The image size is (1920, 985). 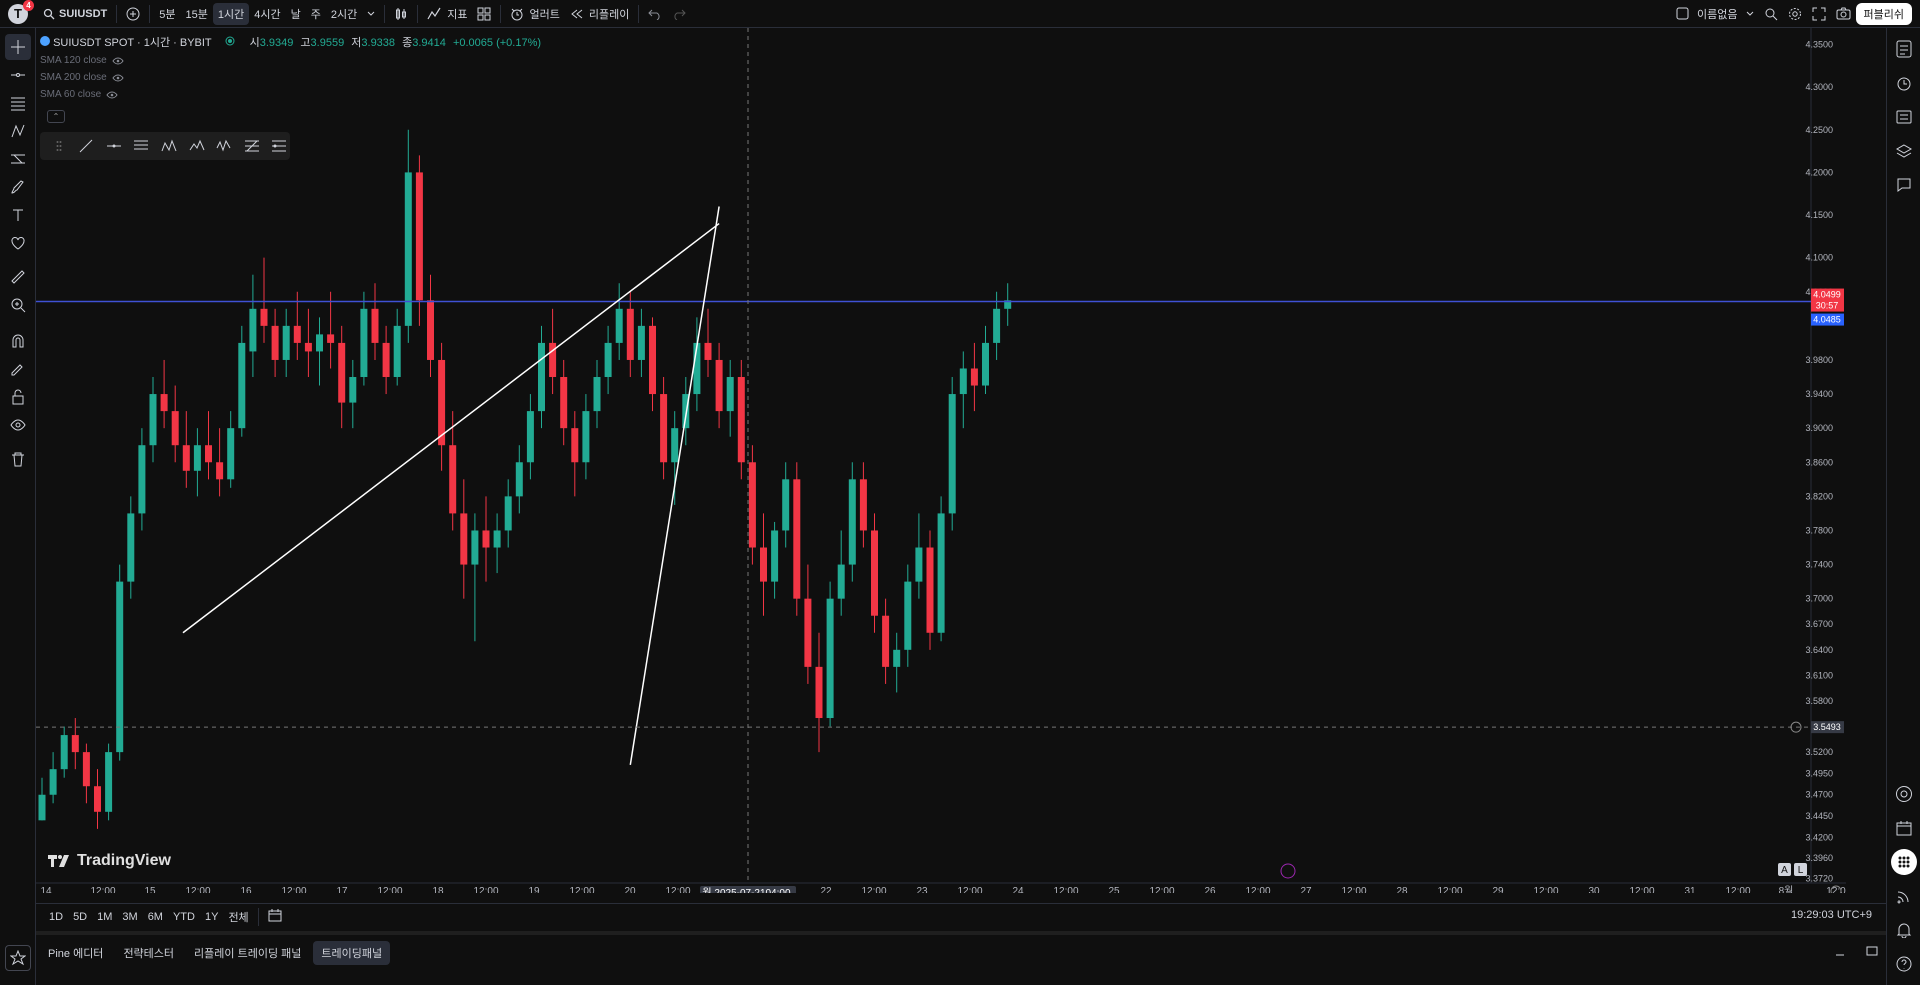 I want to click on hide-drawings-tool, so click(x=18, y=425).